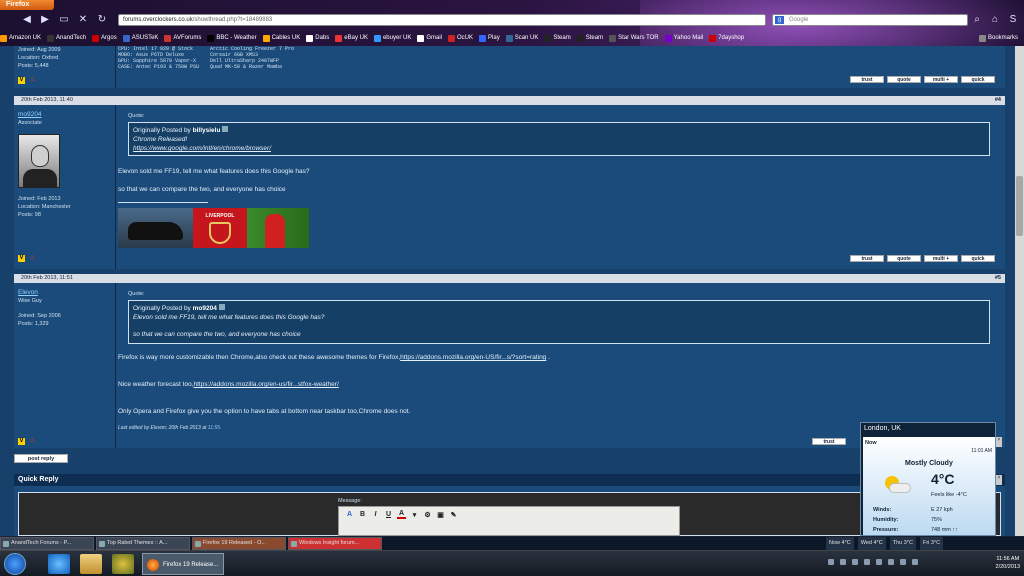 Image resolution: width=1024 pixels, height=576 pixels. What do you see at coordinates (102, 20) in the screenshot?
I see `reload-icon: ↻` at bounding box center [102, 20].